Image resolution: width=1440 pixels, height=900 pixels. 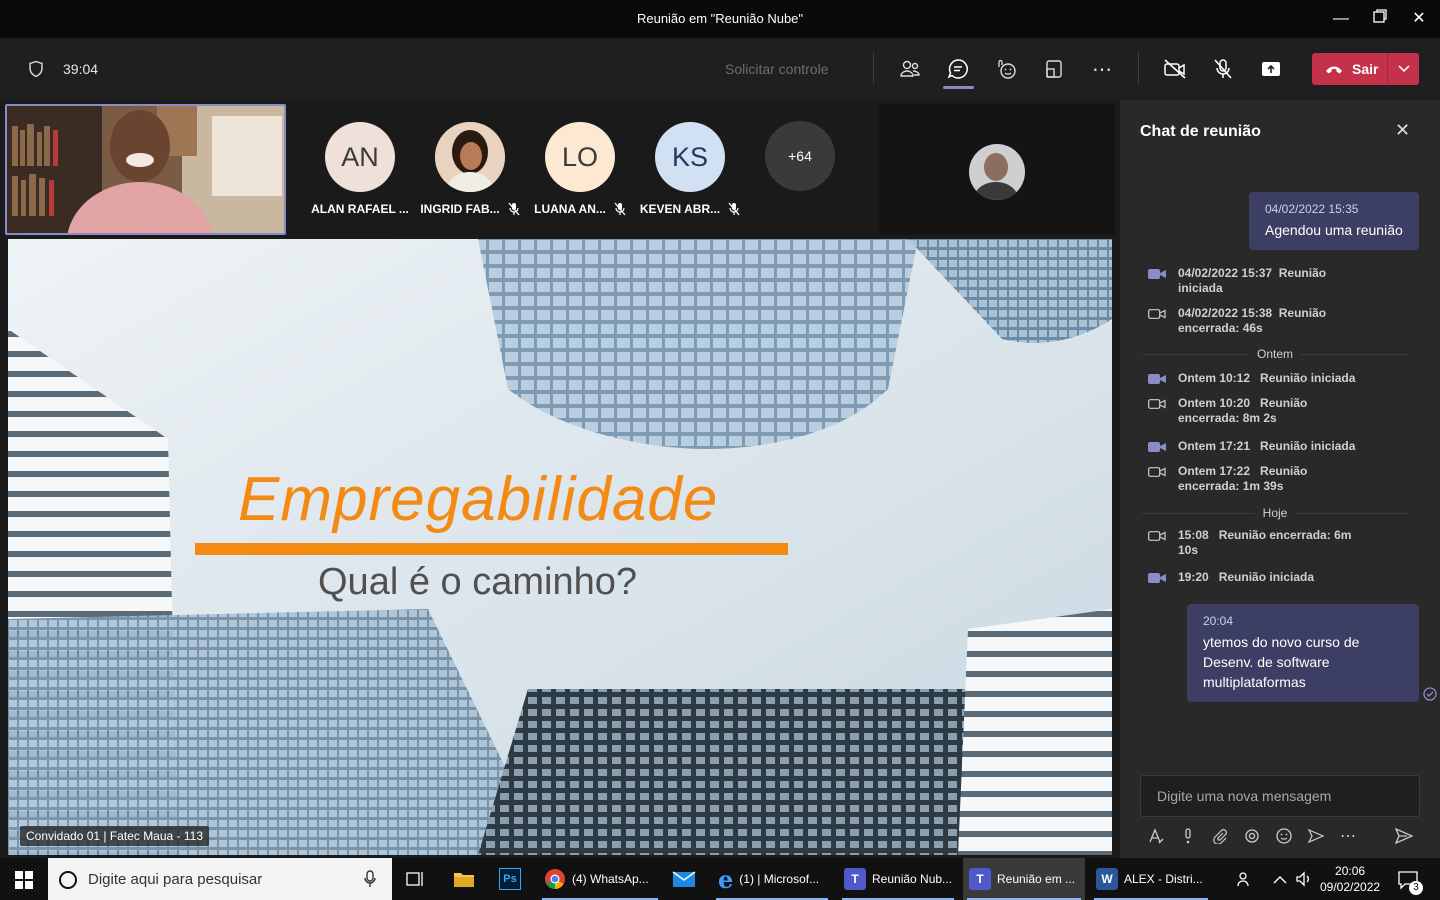 What do you see at coordinates (477, 582) in the screenshot?
I see `slide-subtitle: Qual é o caminho?` at bounding box center [477, 582].